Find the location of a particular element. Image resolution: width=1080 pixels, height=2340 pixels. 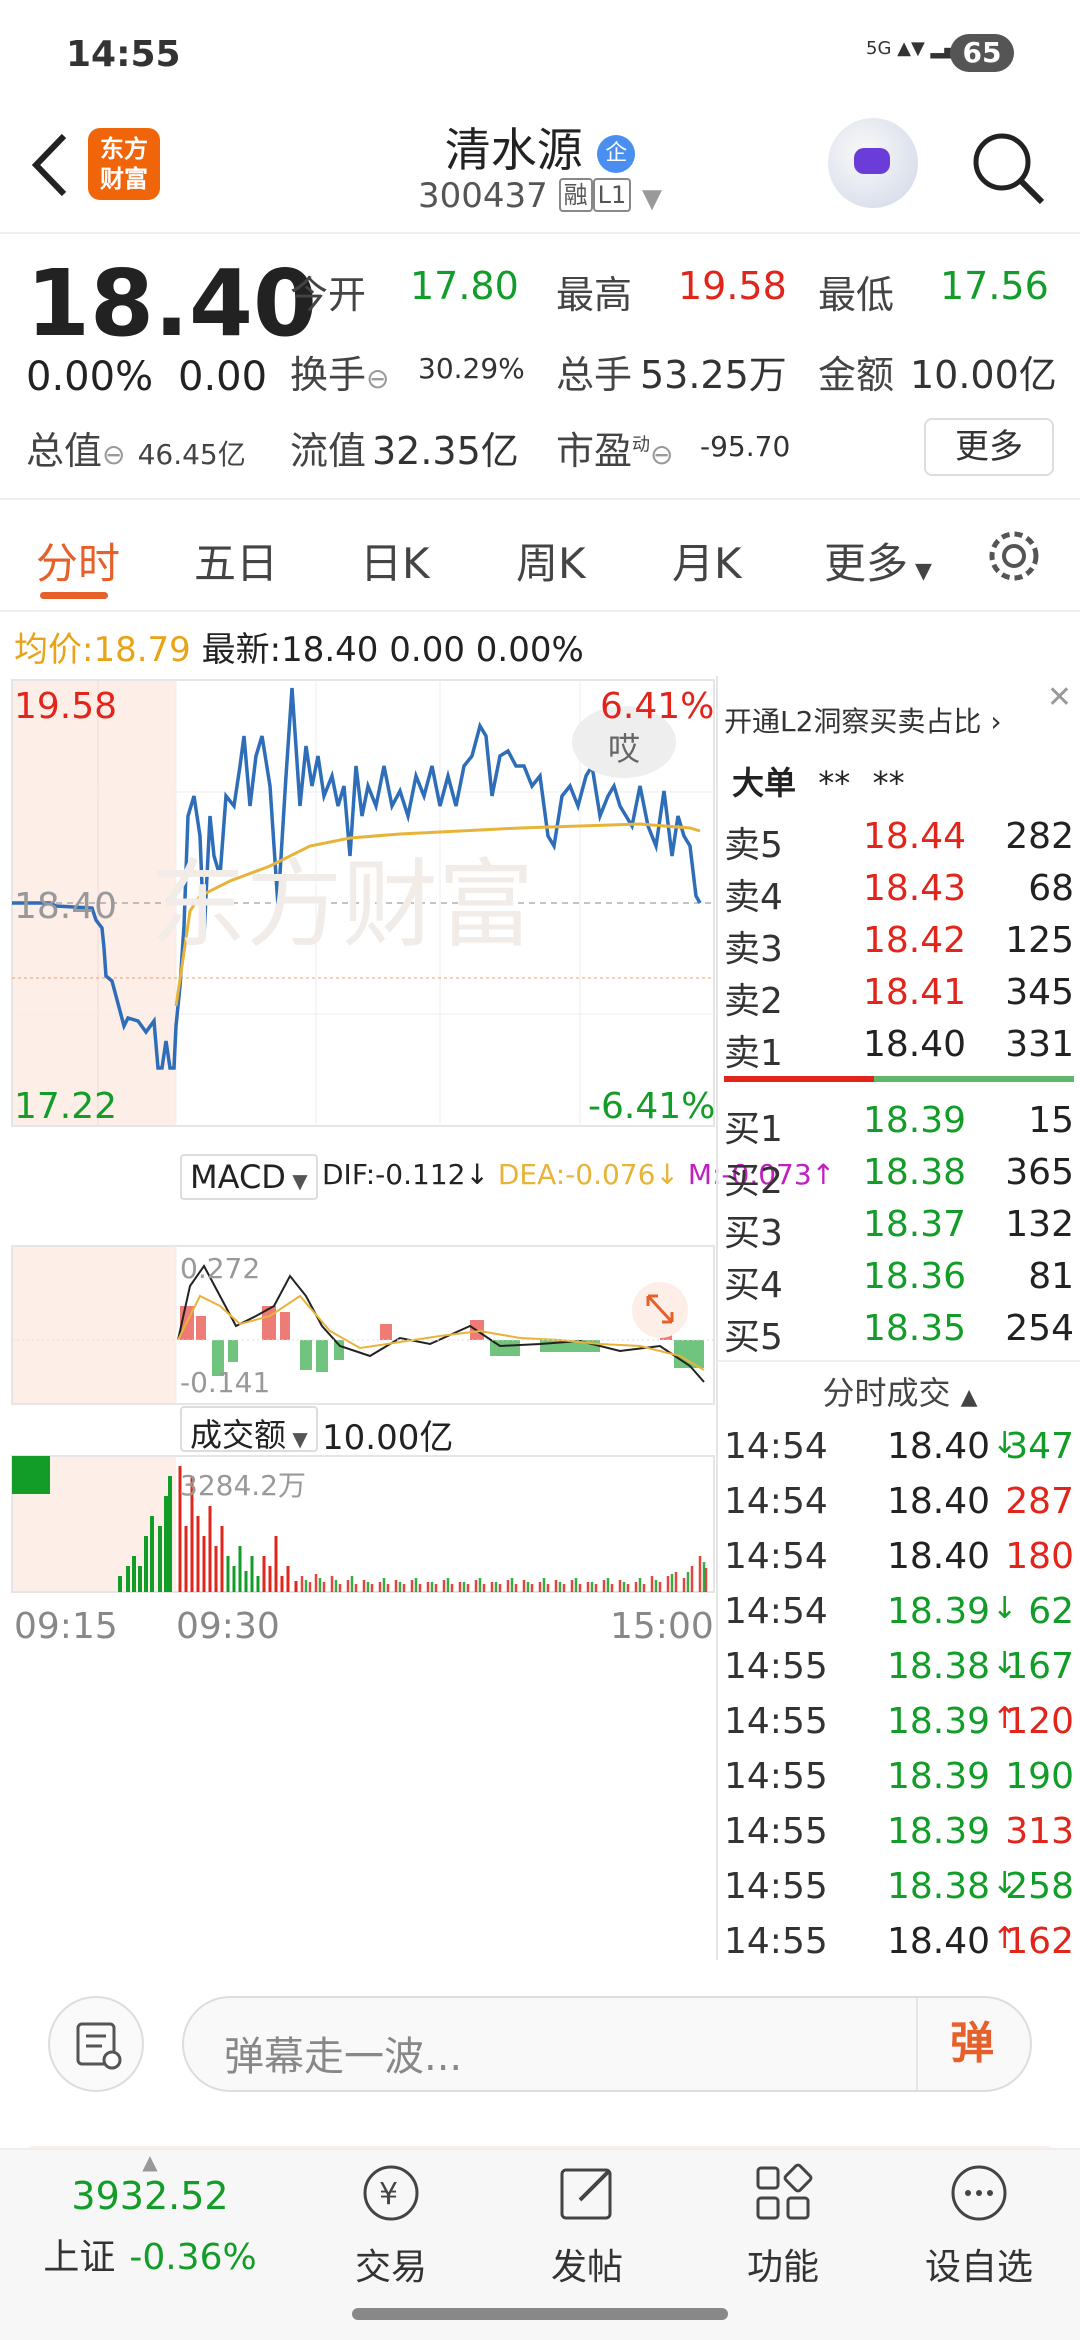

high-label: 最高 is located at coordinates (594, 295).